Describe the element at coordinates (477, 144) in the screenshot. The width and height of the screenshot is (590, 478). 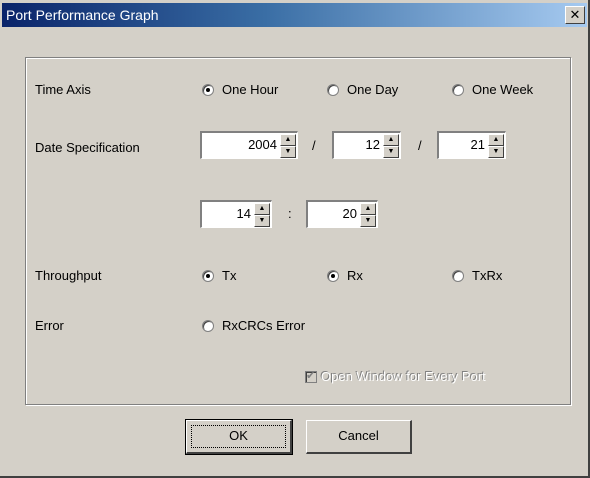
I see `day-value: 21` at that location.